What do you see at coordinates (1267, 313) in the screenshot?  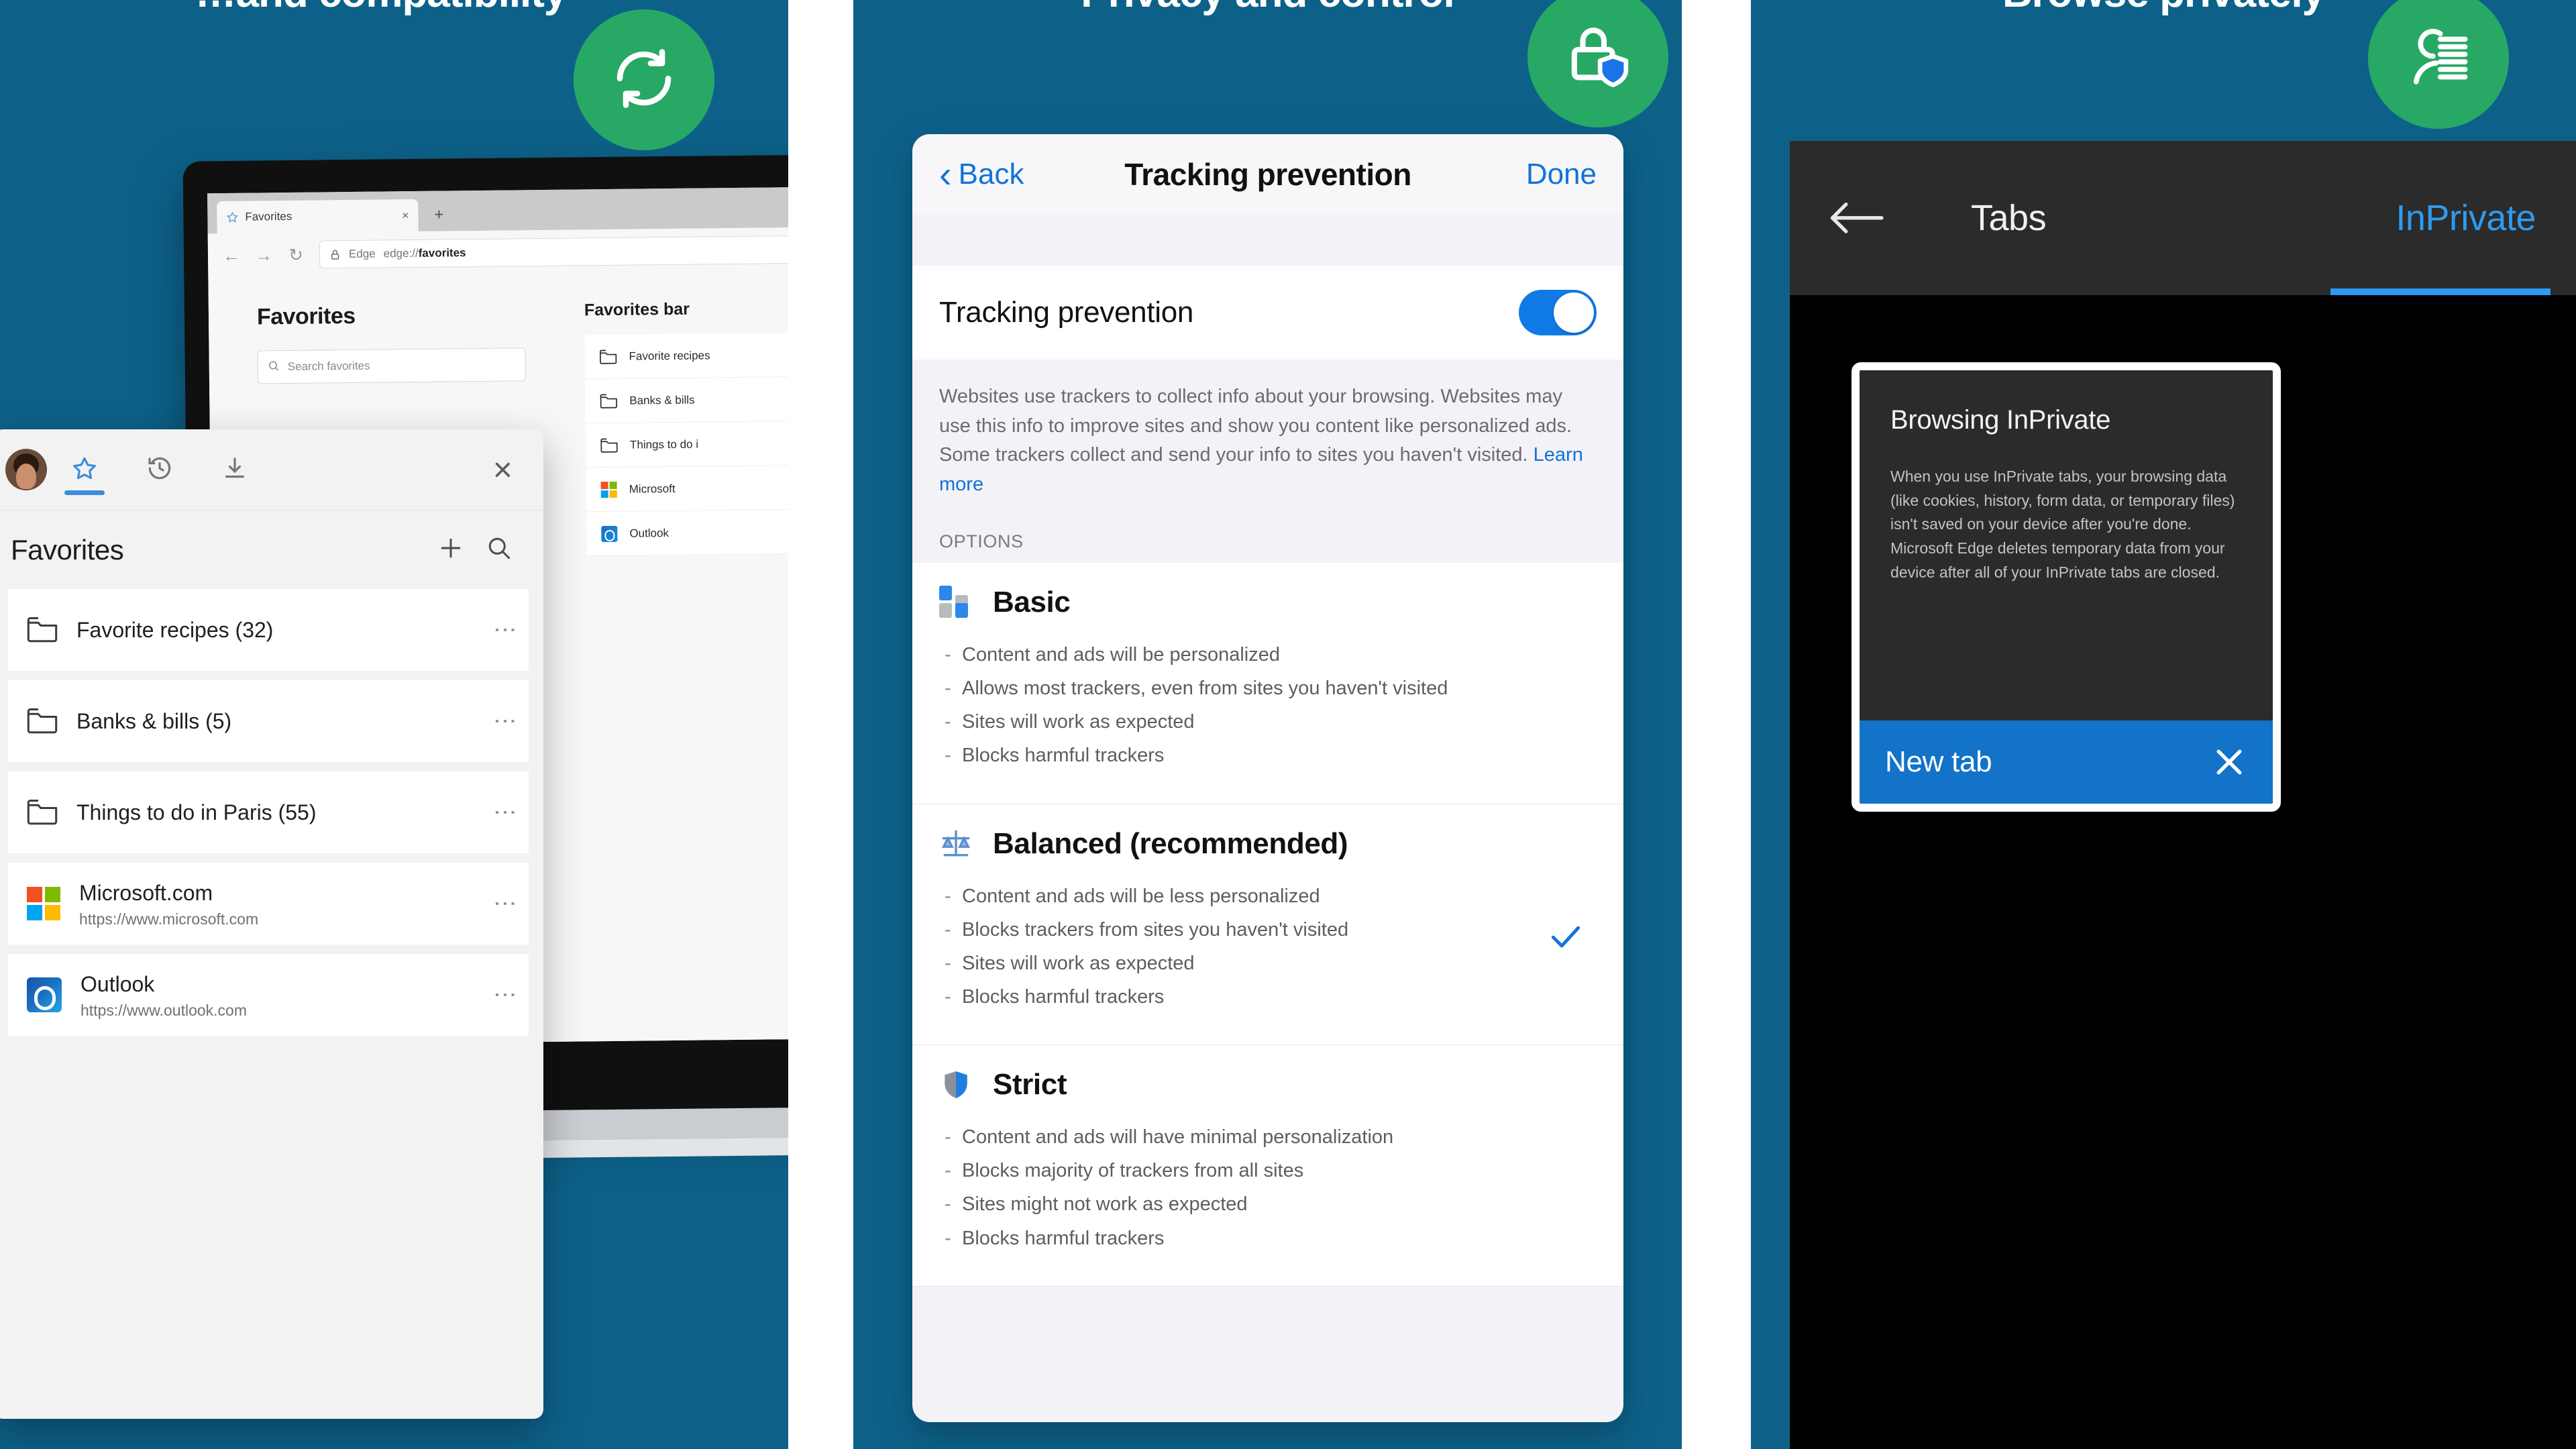 I see `tracking-prevention-row: Tracking prevention` at bounding box center [1267, 313].